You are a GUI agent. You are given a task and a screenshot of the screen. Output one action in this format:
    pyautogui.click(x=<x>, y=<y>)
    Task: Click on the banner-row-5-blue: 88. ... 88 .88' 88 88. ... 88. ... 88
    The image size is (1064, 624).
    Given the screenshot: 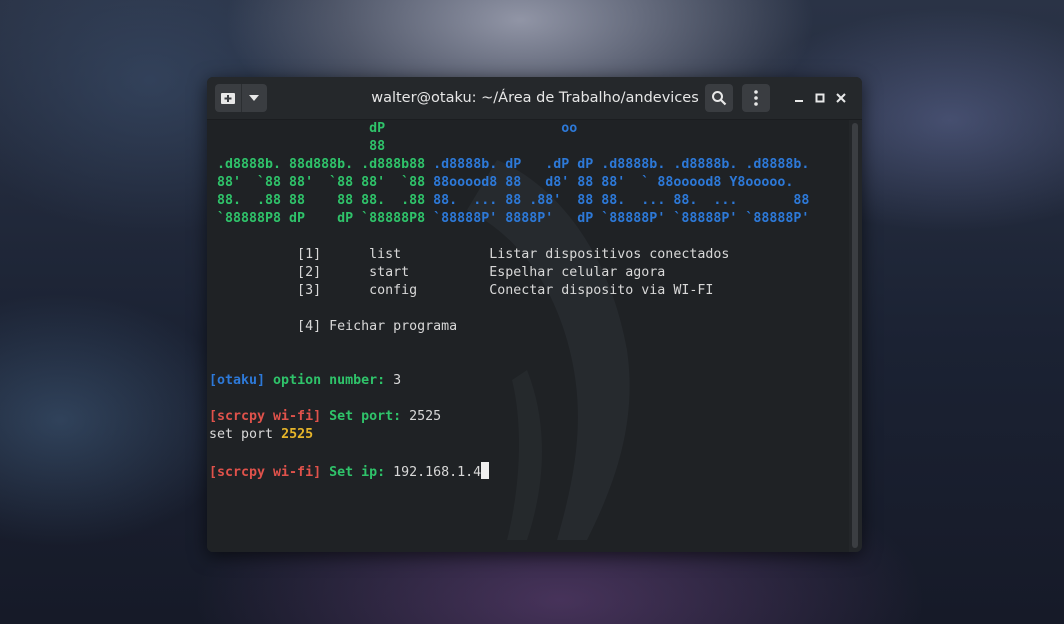 What is the action you would take?
    pyautogui.click(x=617, y=200)
    